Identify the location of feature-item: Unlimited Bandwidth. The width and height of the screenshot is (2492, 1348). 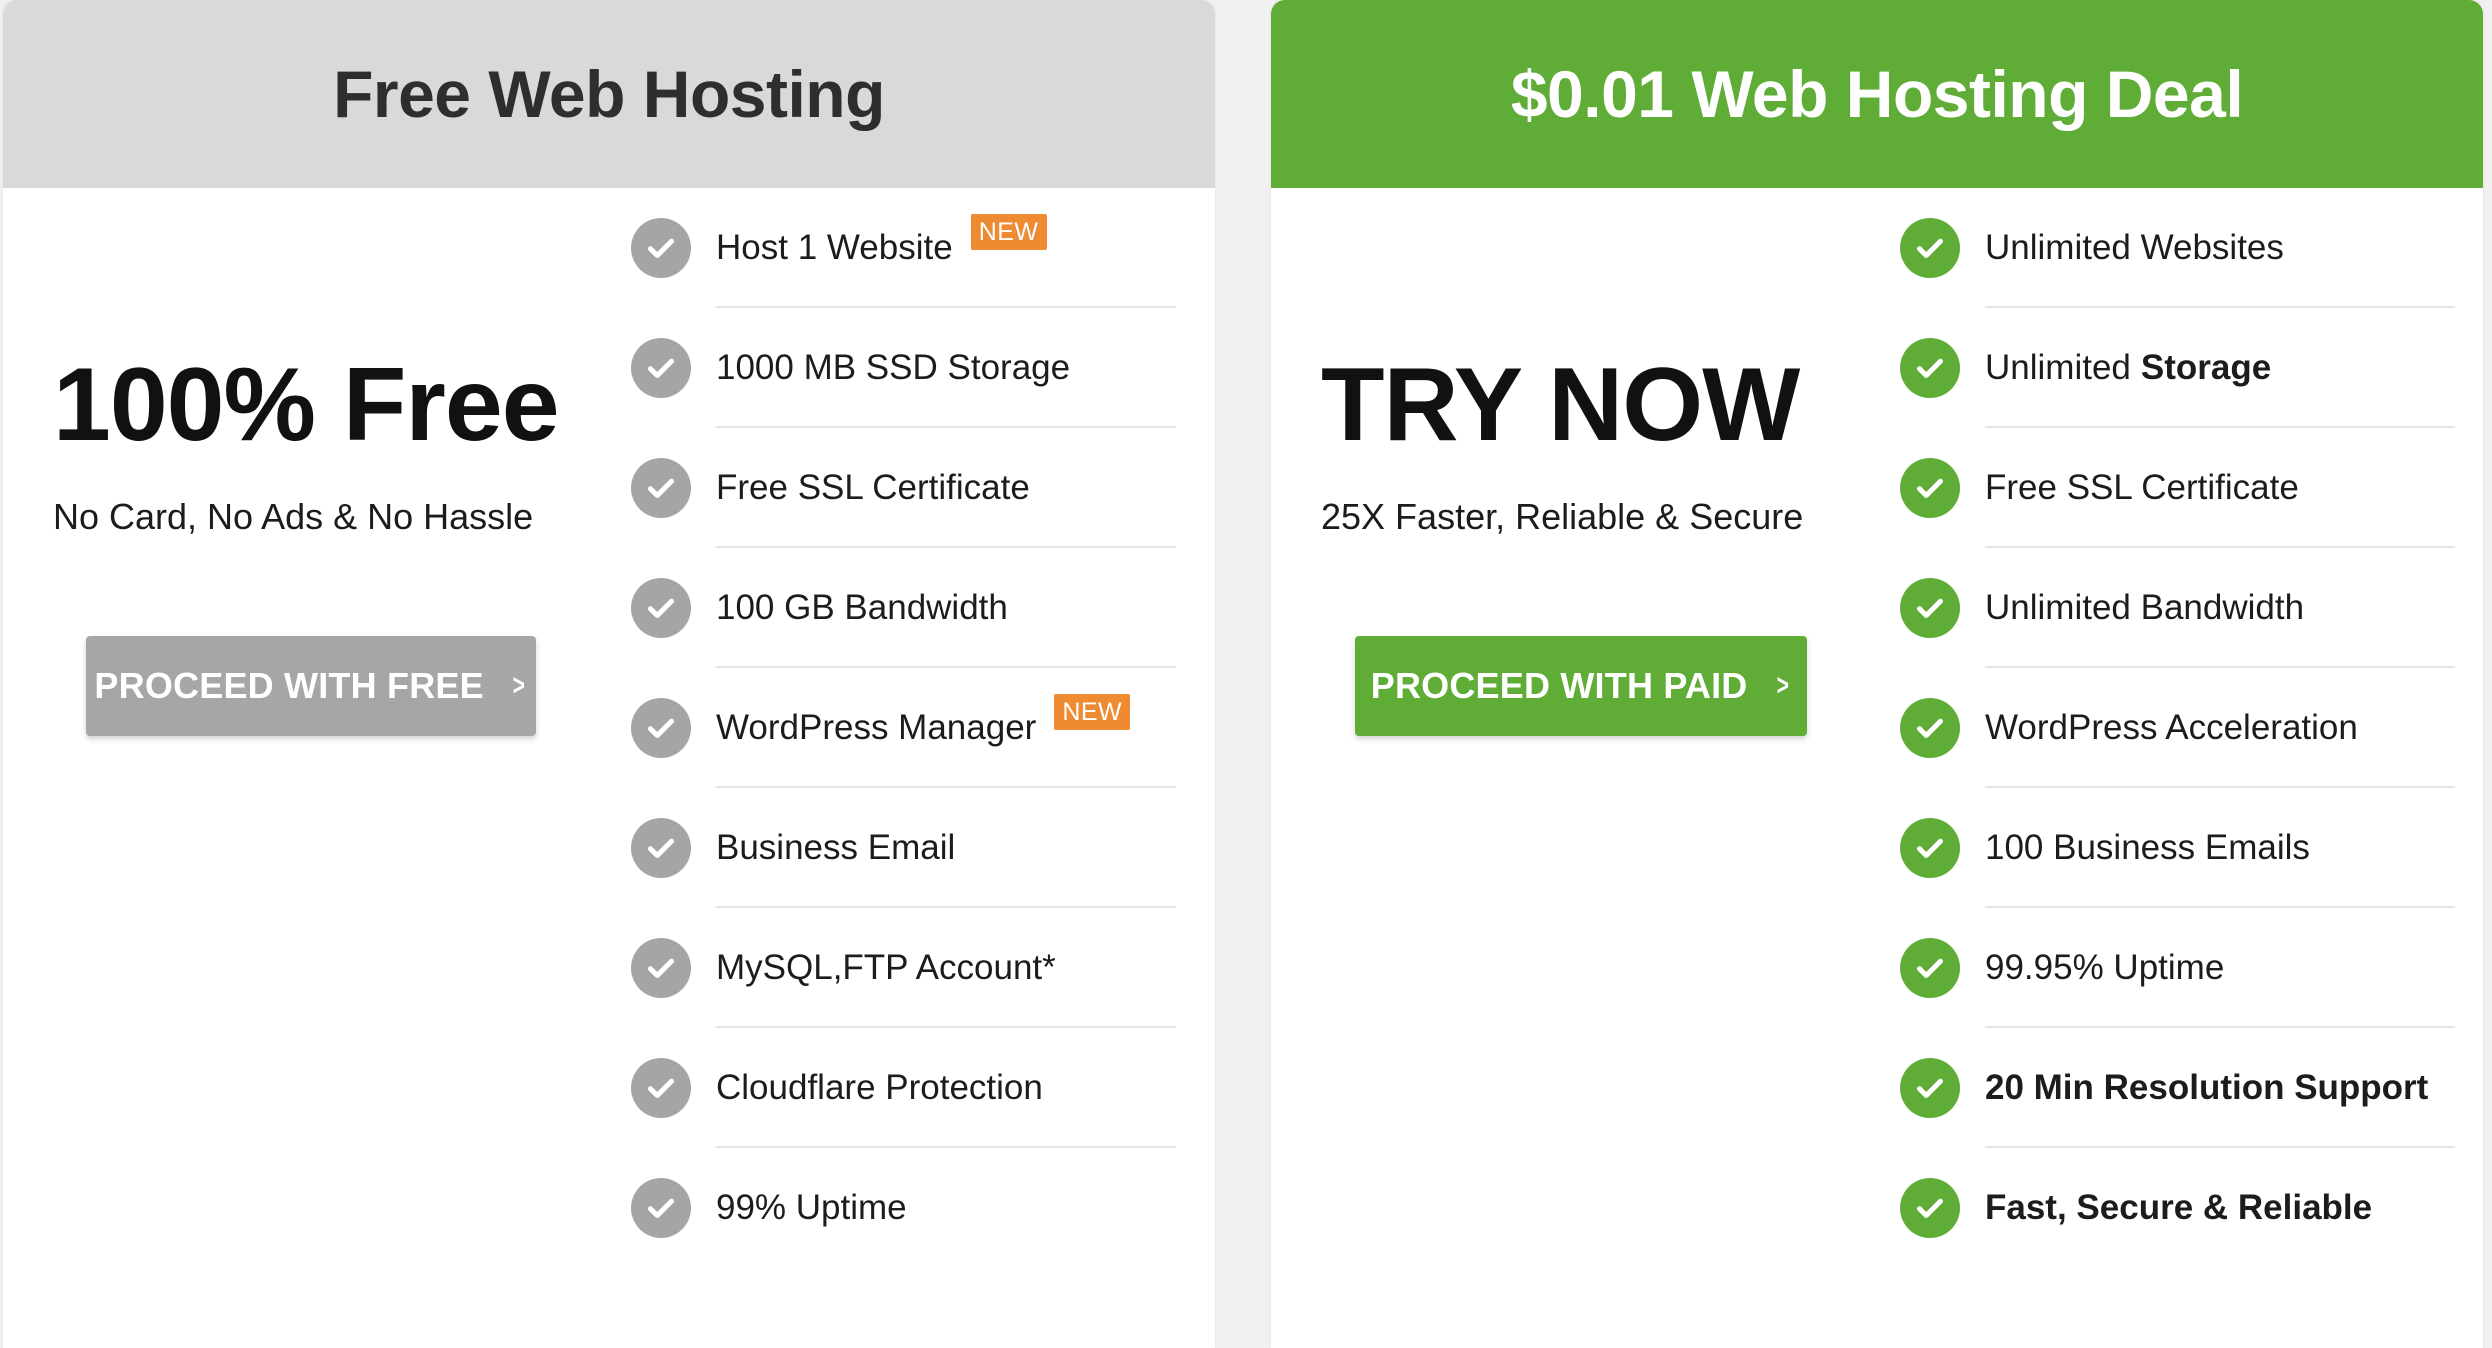
(2175, 608).